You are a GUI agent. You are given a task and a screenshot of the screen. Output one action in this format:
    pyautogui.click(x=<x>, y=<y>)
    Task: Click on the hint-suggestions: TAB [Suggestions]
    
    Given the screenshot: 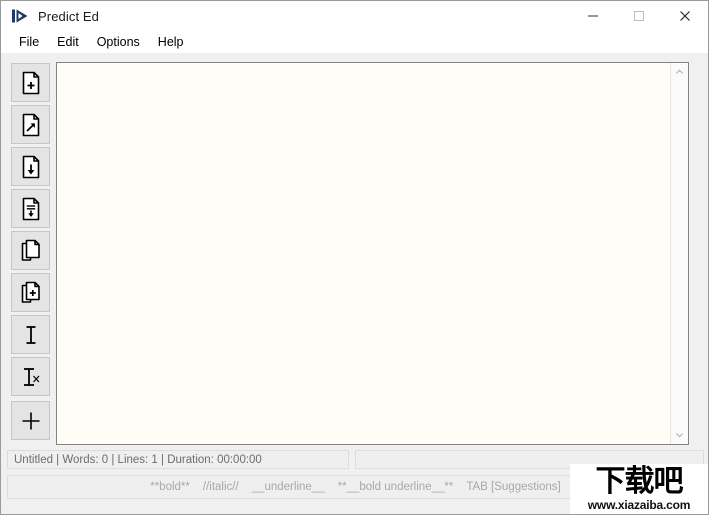 What is the action you would take?
    pyautogui.click(x=513, y=487)
    